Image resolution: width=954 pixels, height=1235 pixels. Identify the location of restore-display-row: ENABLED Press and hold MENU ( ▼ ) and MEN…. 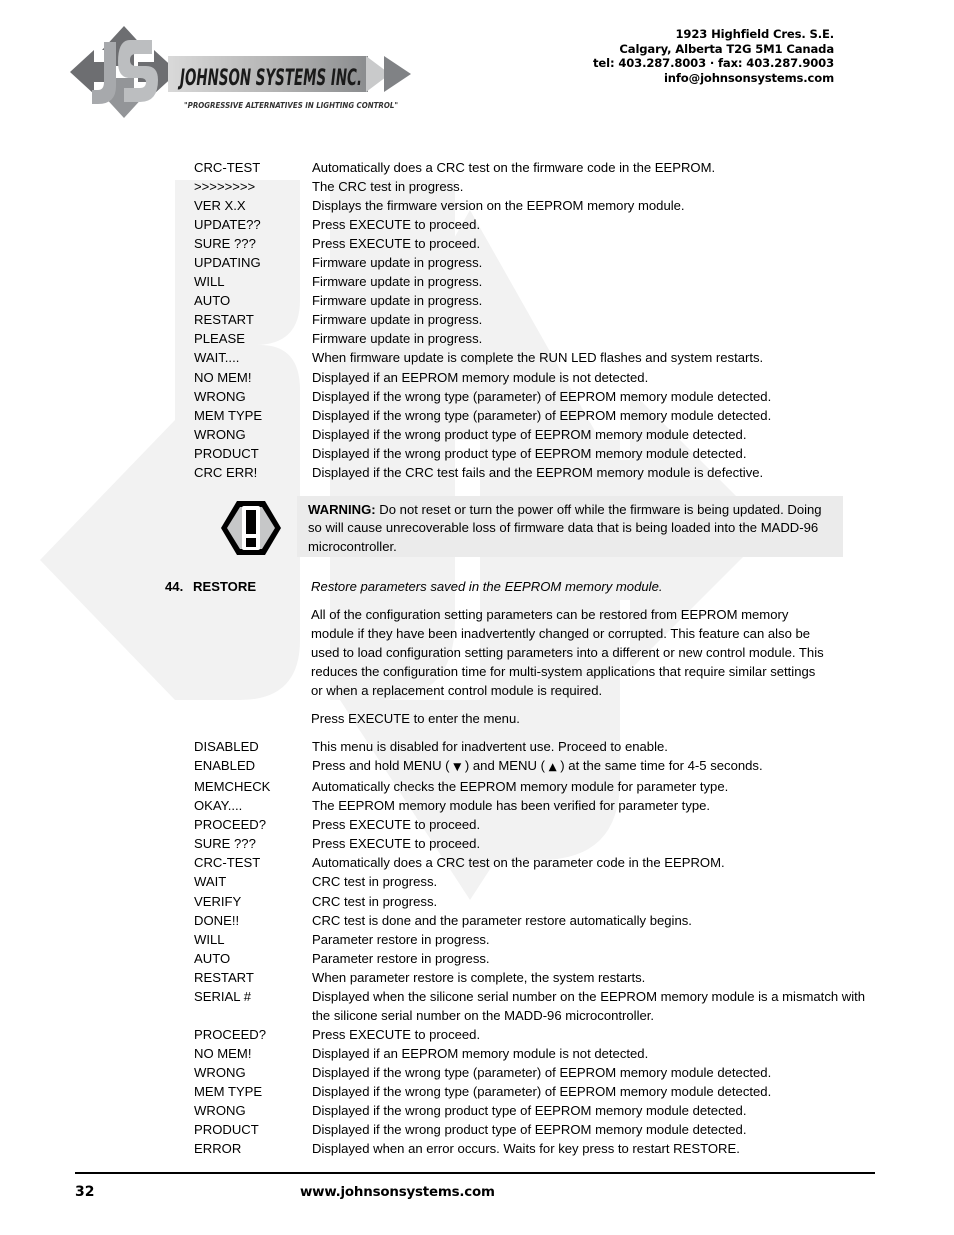
(477, 766).